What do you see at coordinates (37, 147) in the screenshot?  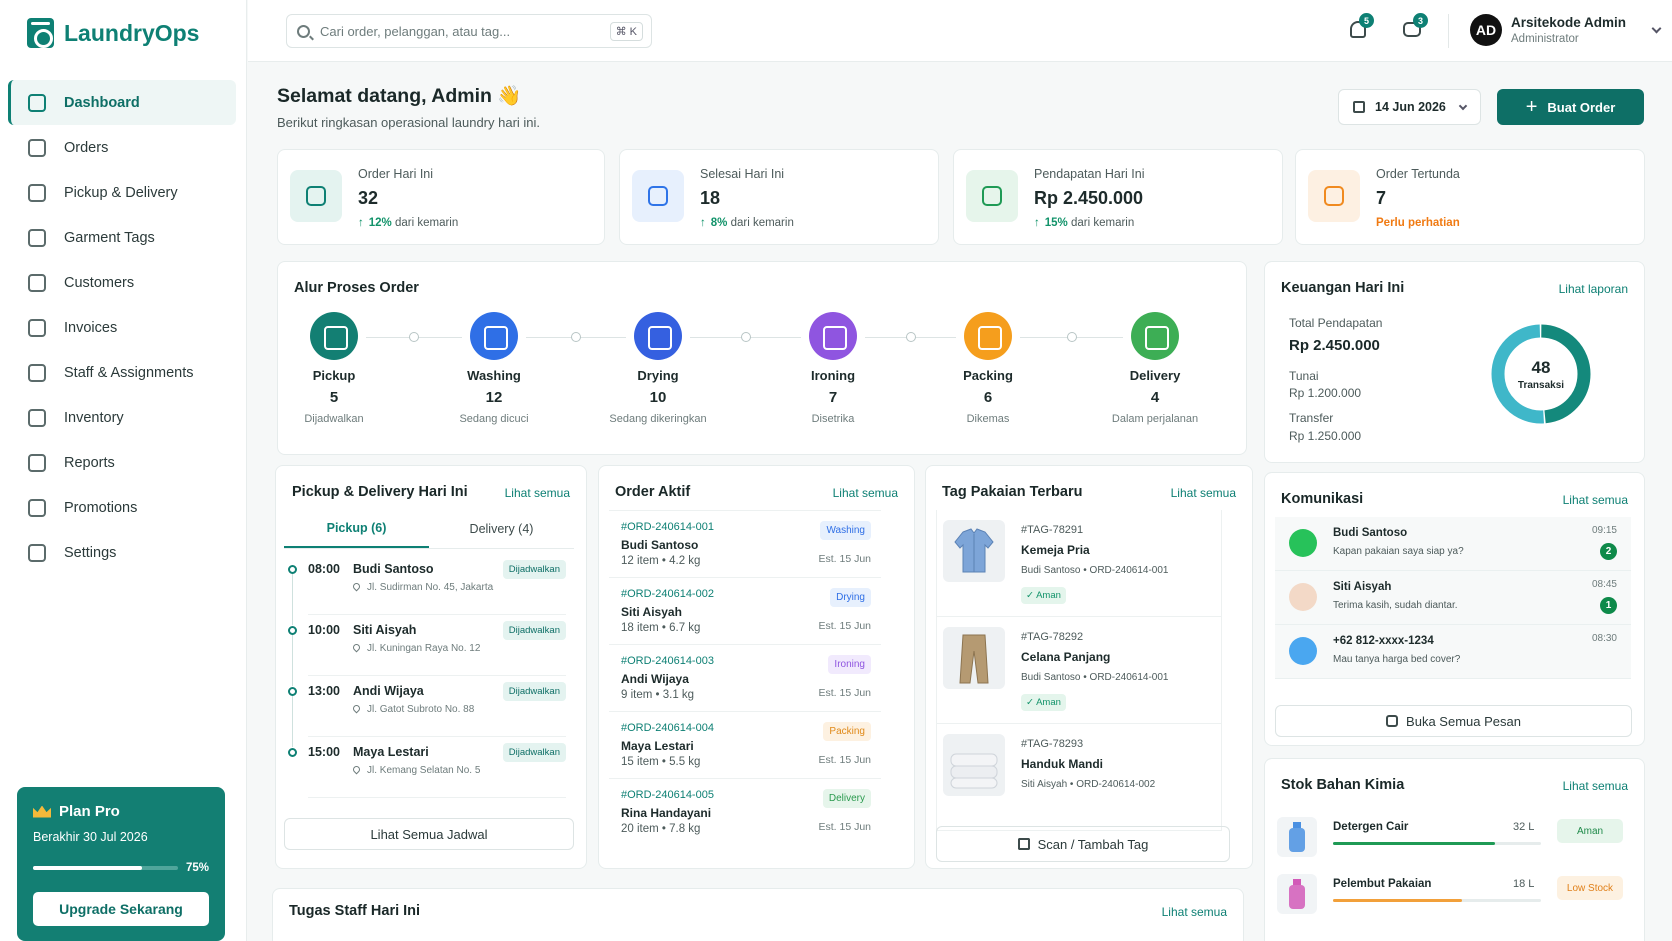 I see `clipboard-icon` at bounding box center [37, 147].